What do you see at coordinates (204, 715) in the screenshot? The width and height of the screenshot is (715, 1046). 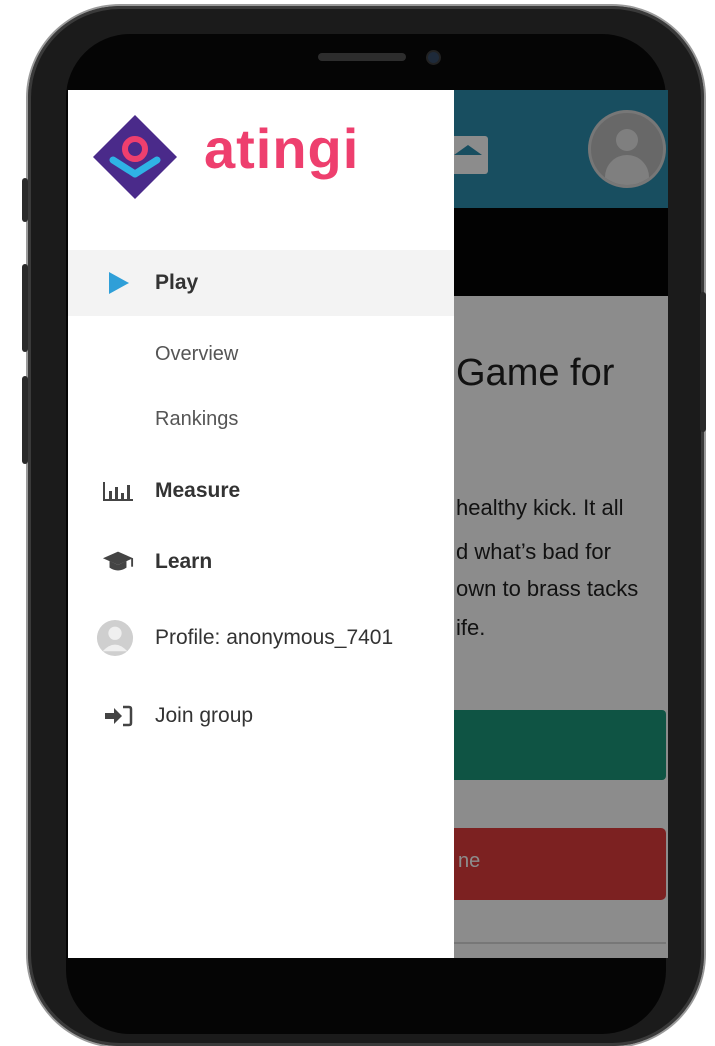 I see `nav-item-label: Join group` at bounding box center [204, 715].